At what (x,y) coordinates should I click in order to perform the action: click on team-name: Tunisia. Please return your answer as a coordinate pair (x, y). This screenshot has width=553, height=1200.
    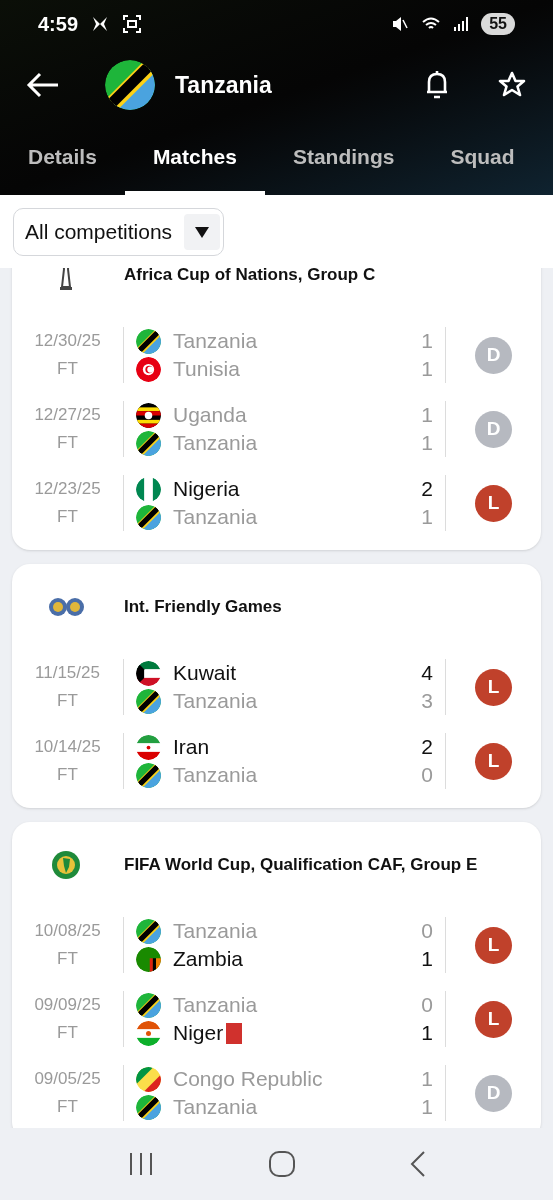
    Looking at the image, I should click on (206, 369).